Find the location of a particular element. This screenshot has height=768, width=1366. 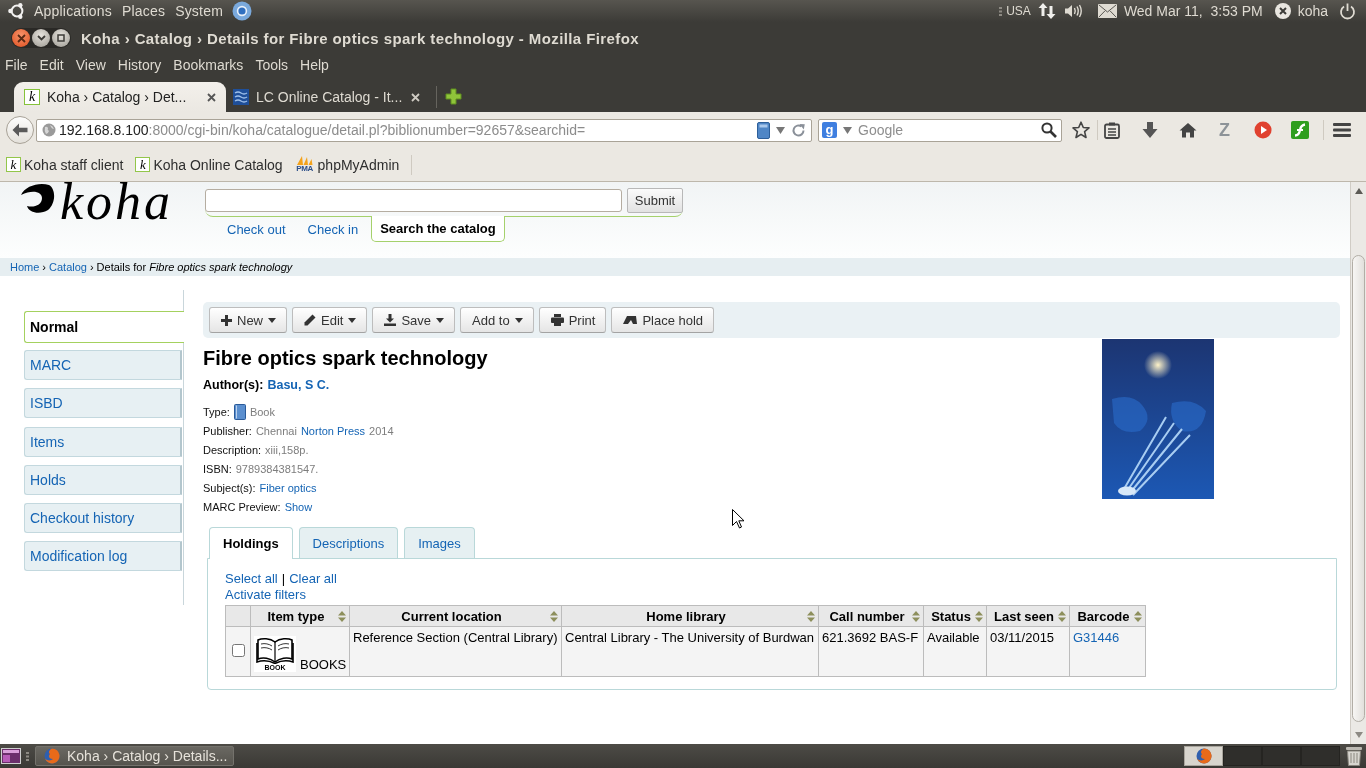

column-header: Current location is located at coordinates (455, 616).